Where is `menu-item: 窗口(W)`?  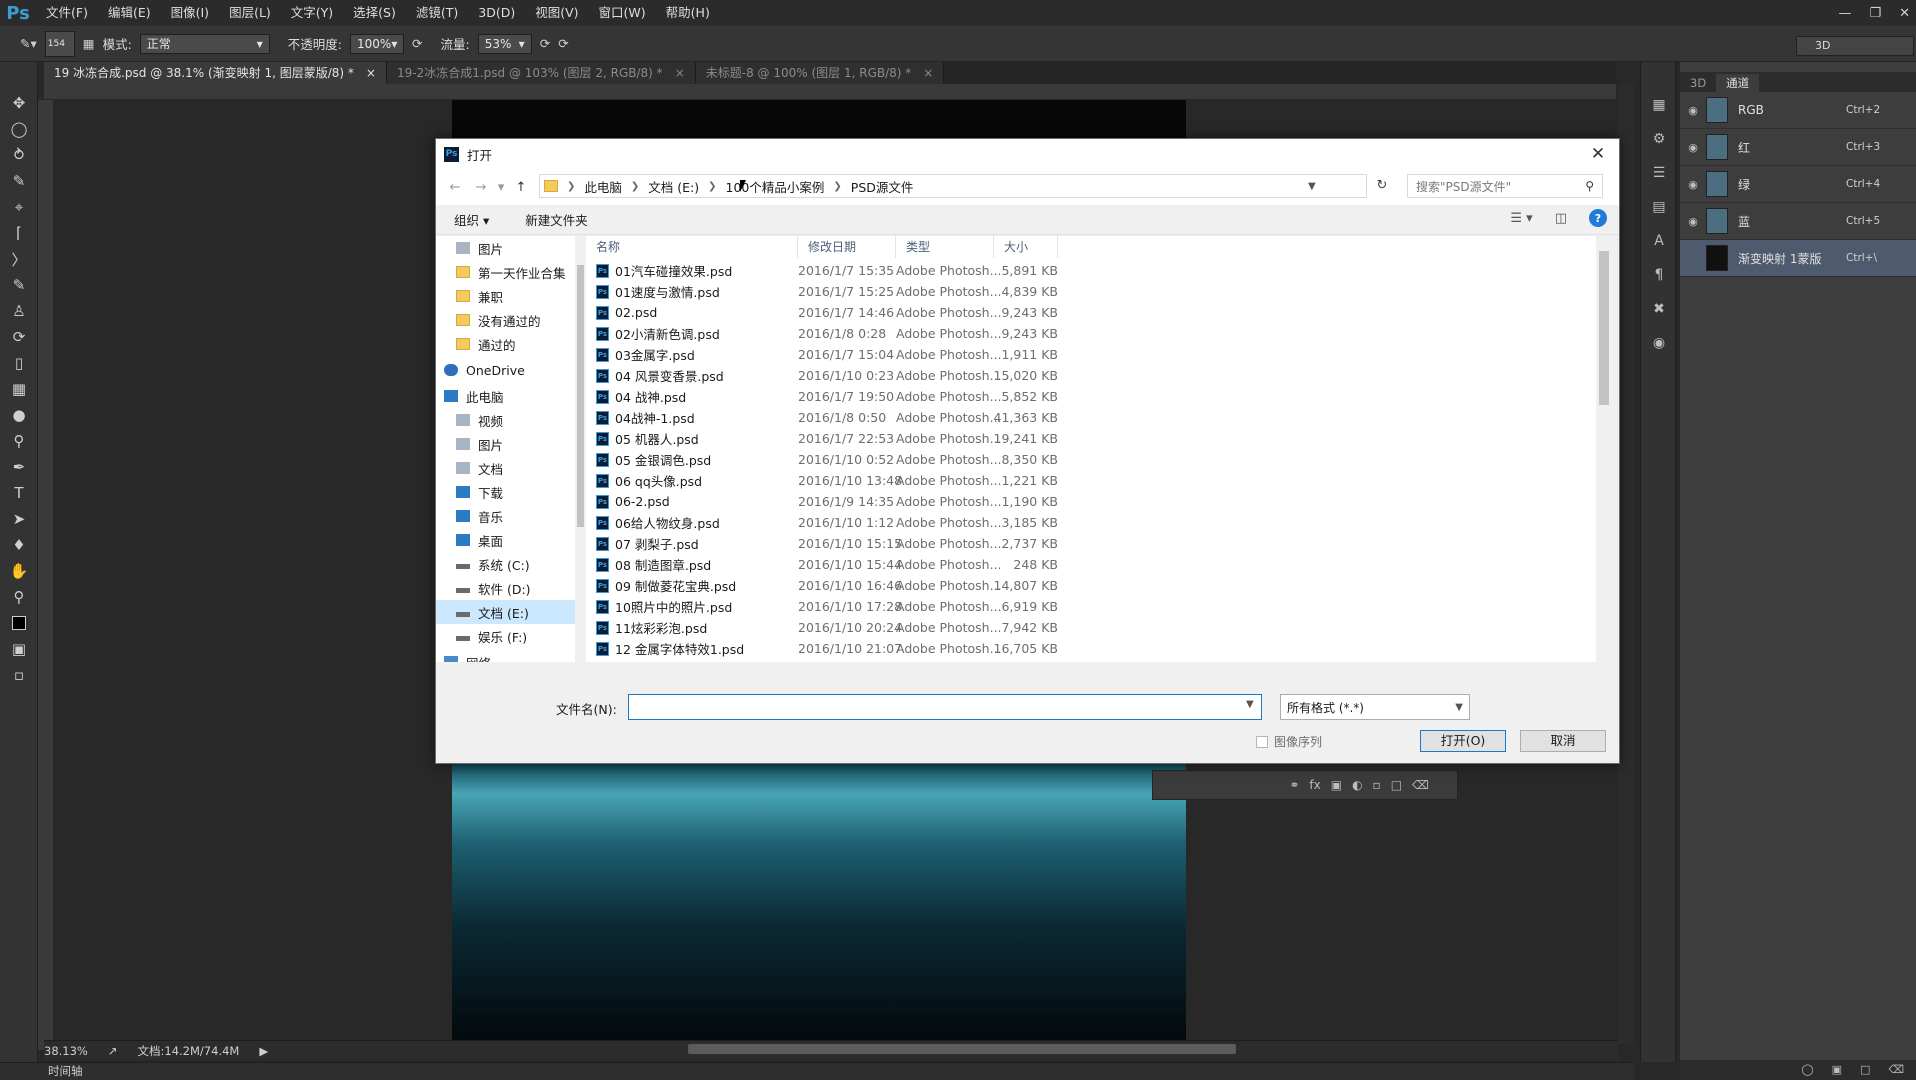 menu-item: 窗口(W) is located at coordinates (622, 13).